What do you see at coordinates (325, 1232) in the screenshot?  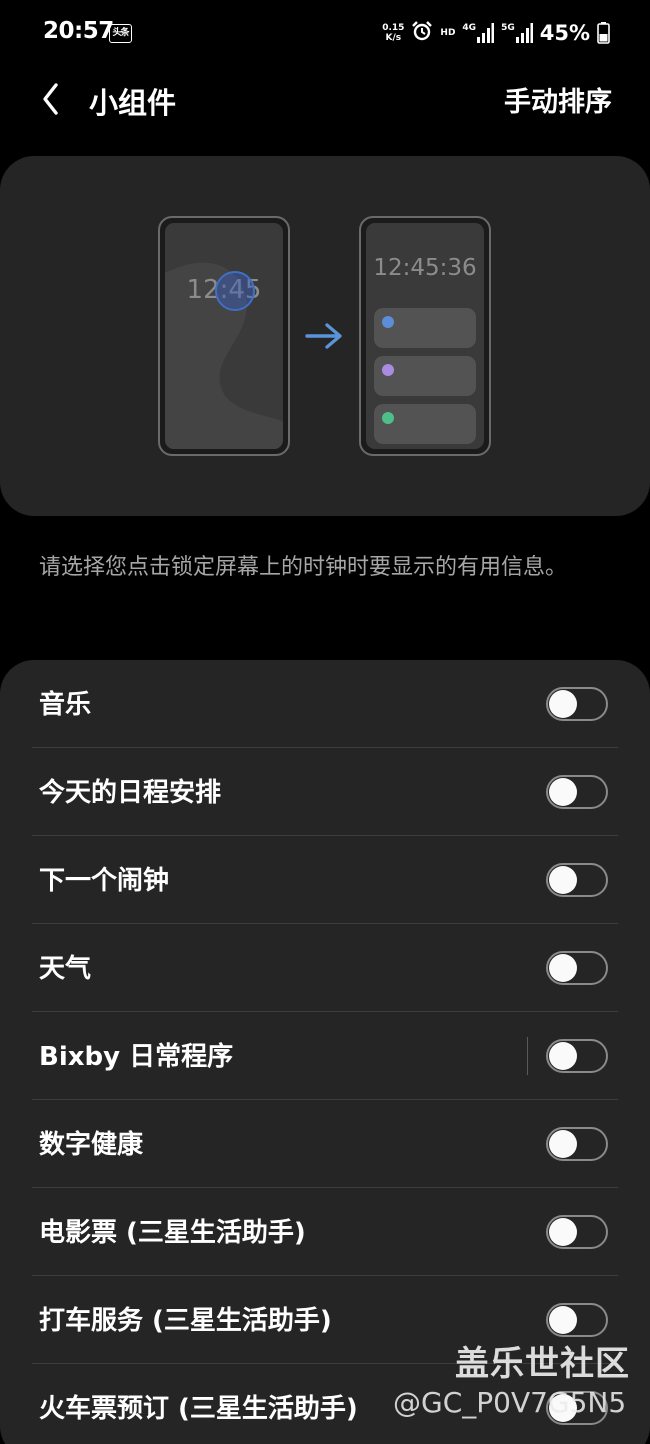 I see `setting-row-movie-tickets: 电影票 (三星生活助手)` at bounding box center [325, 1232].